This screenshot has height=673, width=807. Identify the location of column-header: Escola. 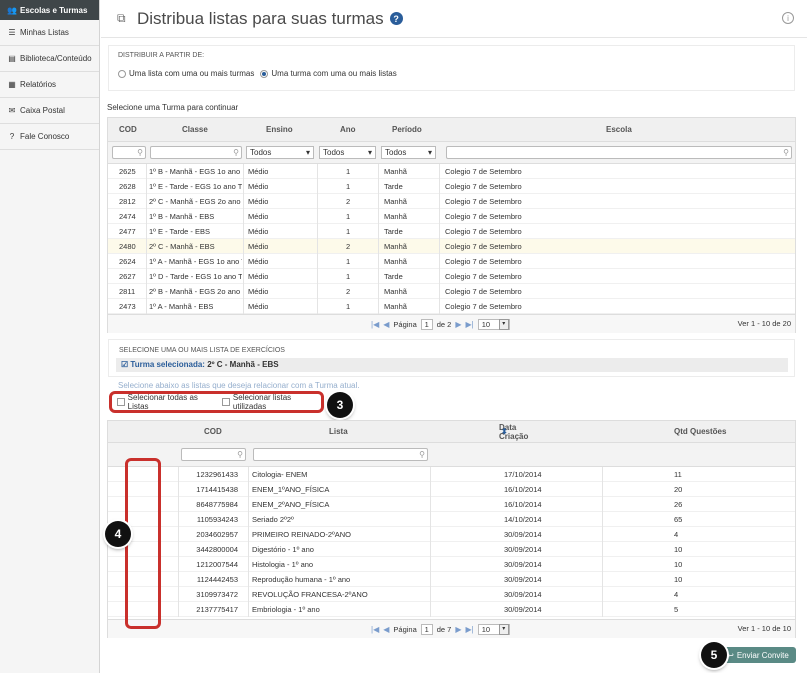
(619, 129).